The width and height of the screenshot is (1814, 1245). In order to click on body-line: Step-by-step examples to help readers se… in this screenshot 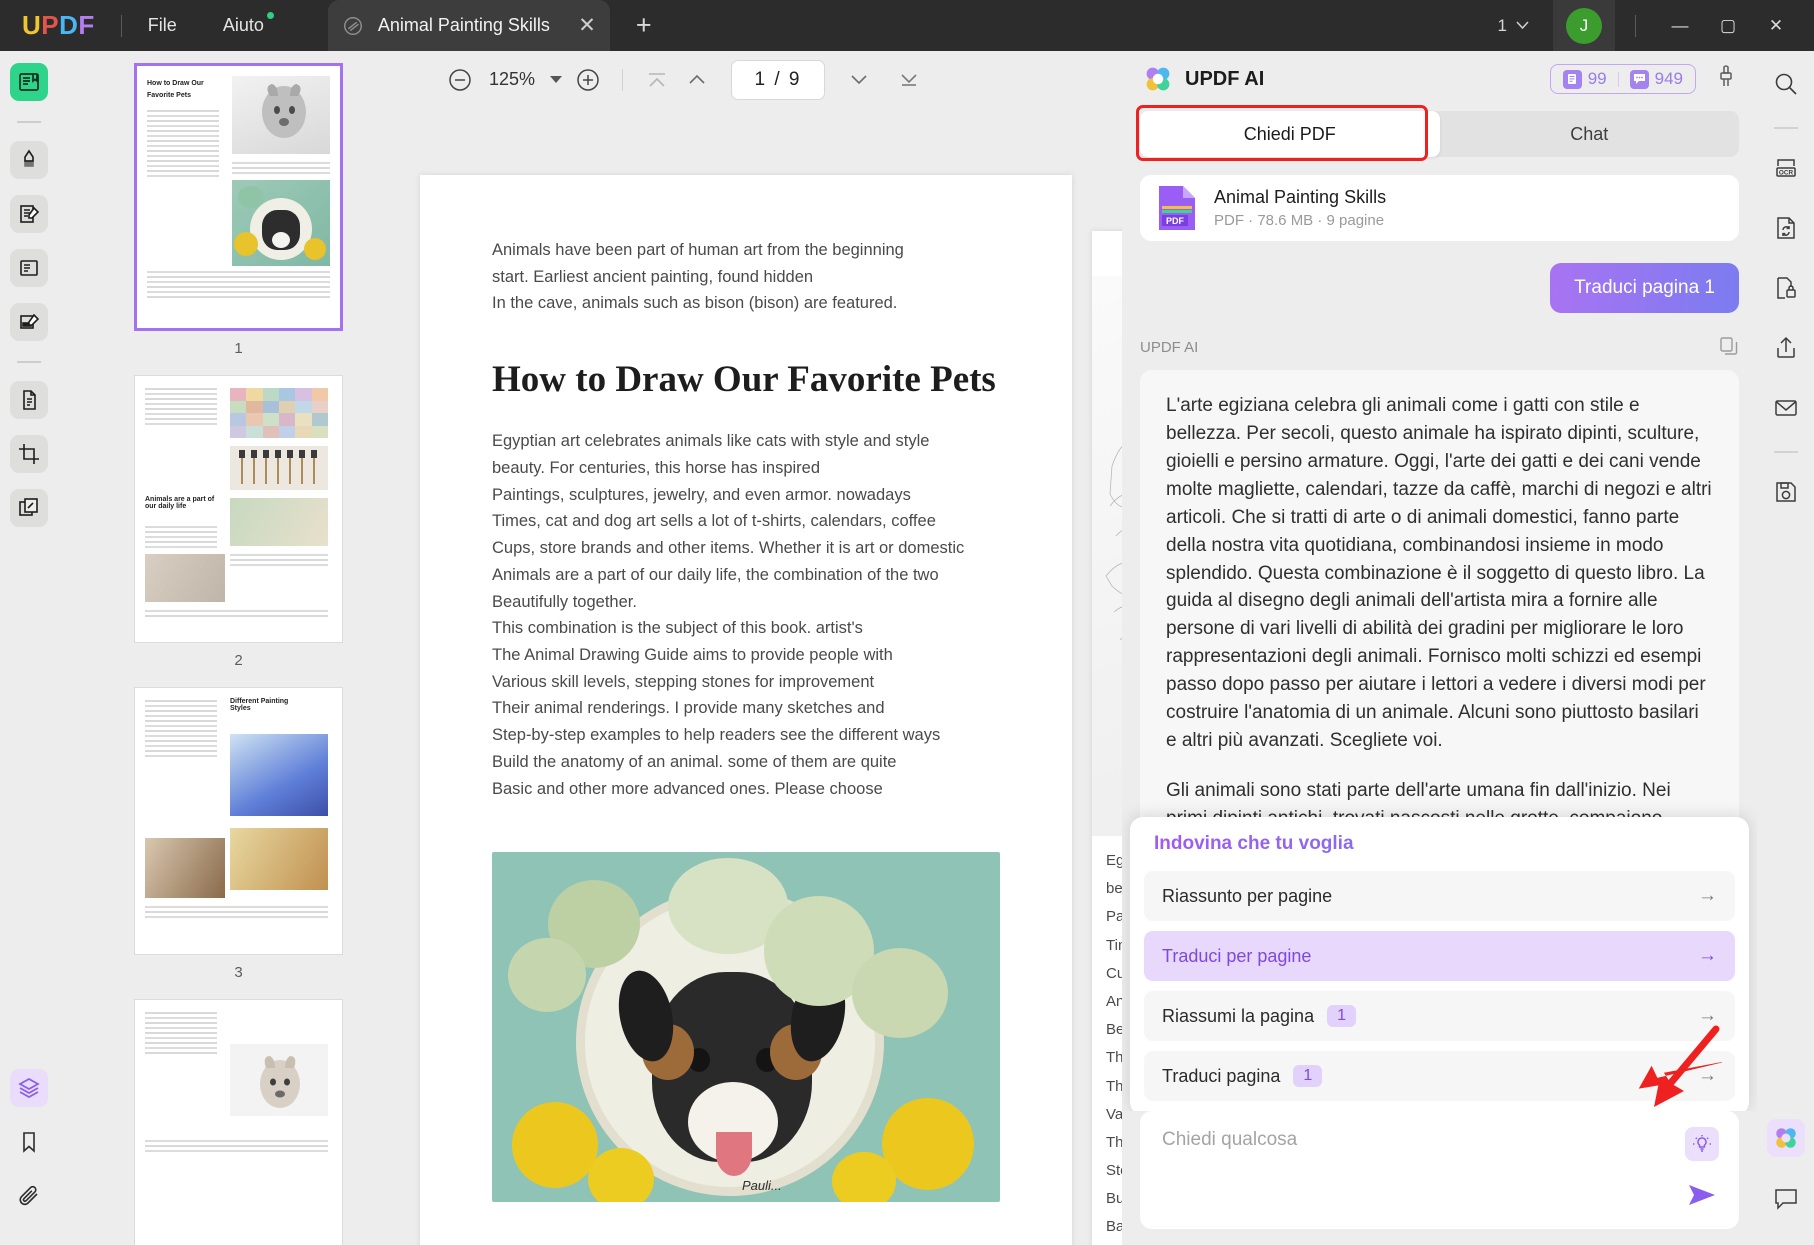, I will do `click(716, 735)`.